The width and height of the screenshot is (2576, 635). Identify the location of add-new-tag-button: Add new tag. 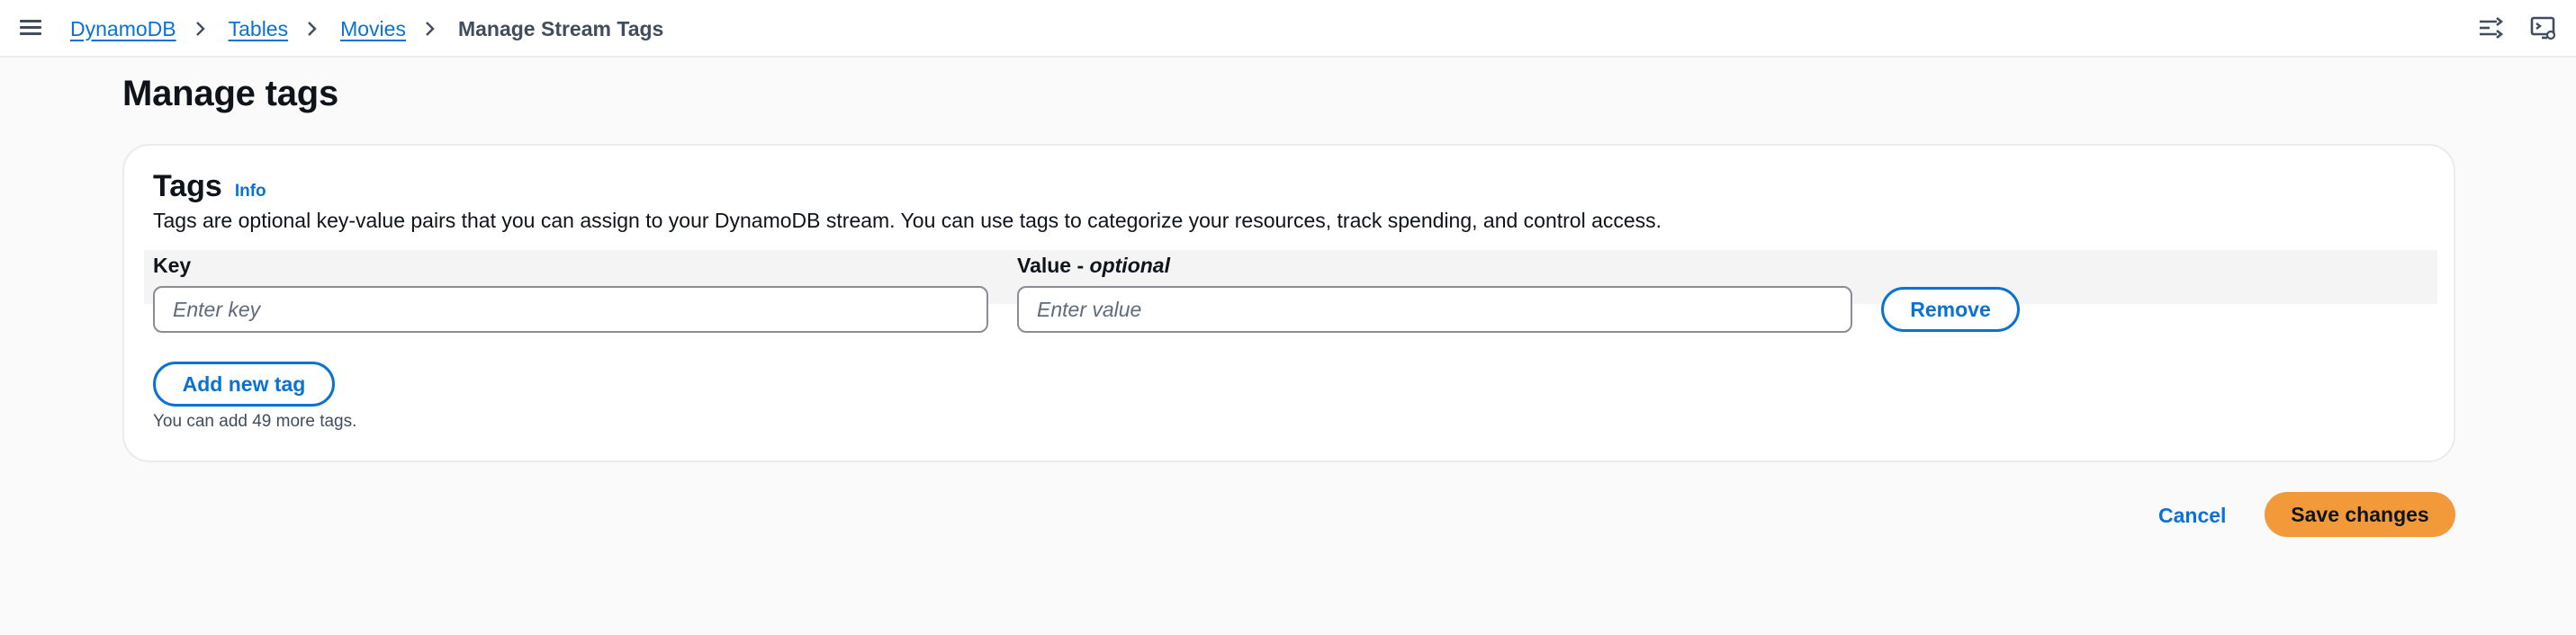
(244, 384).